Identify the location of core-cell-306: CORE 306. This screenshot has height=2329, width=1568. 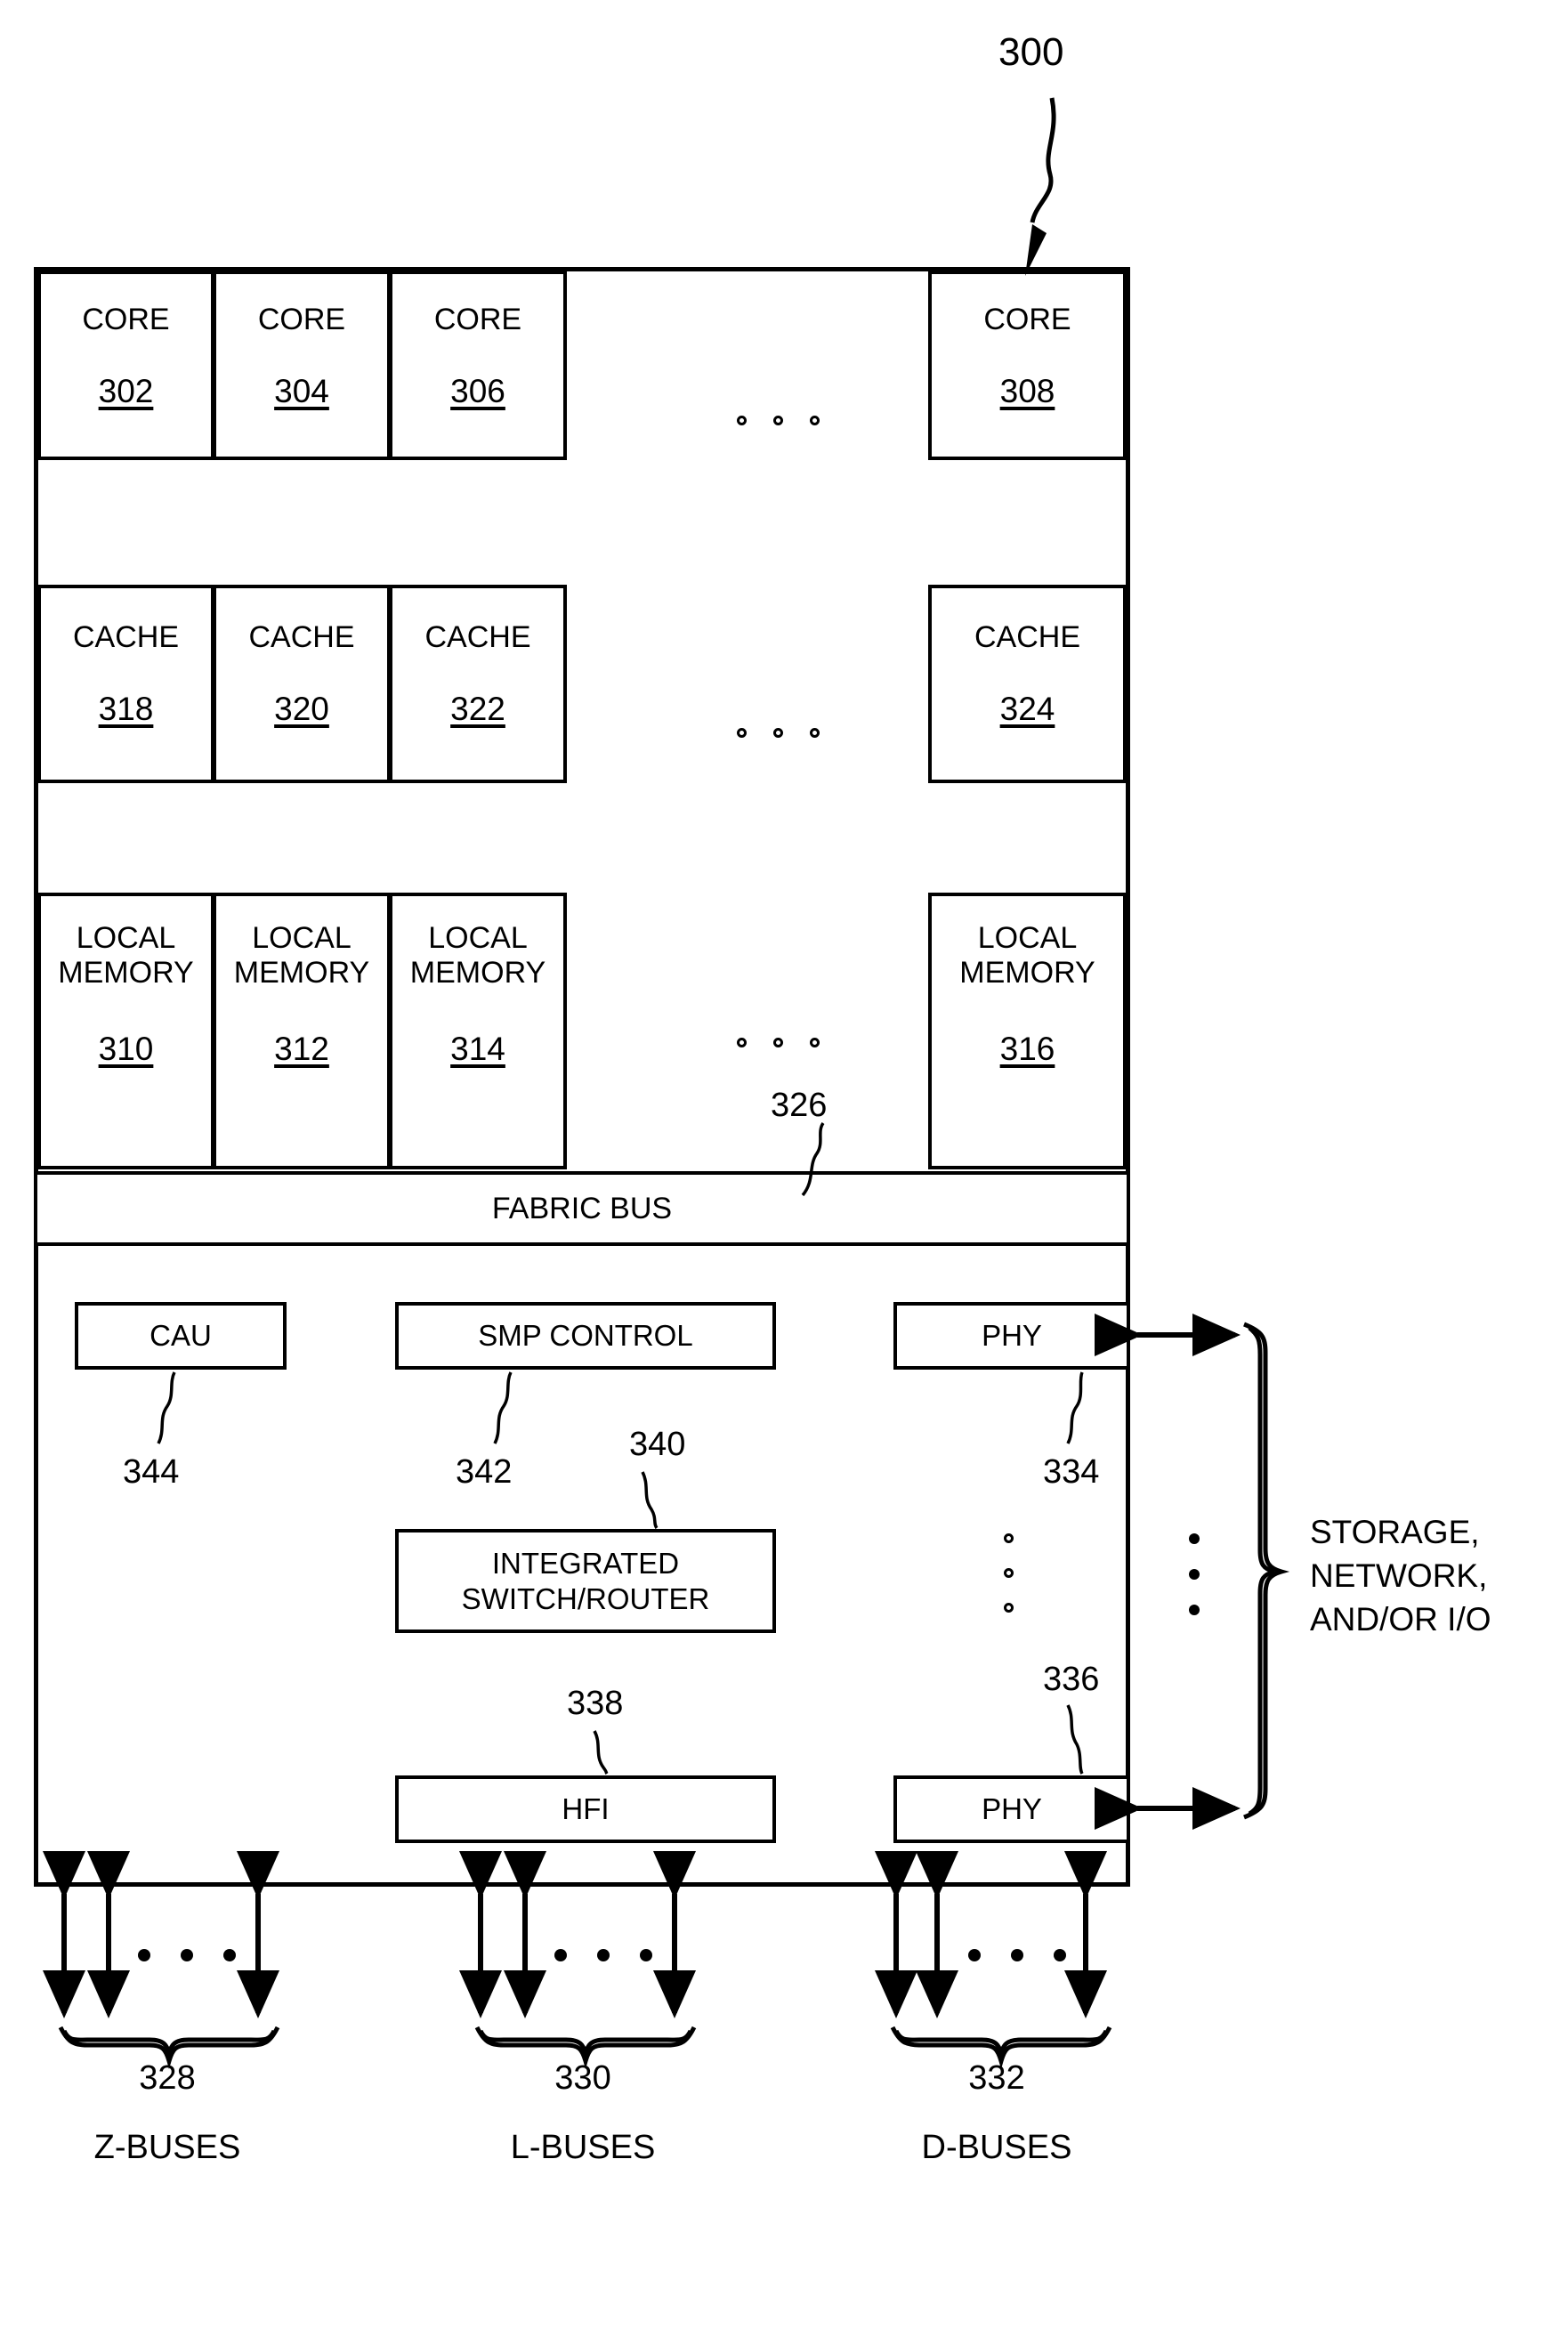
(478, 366).